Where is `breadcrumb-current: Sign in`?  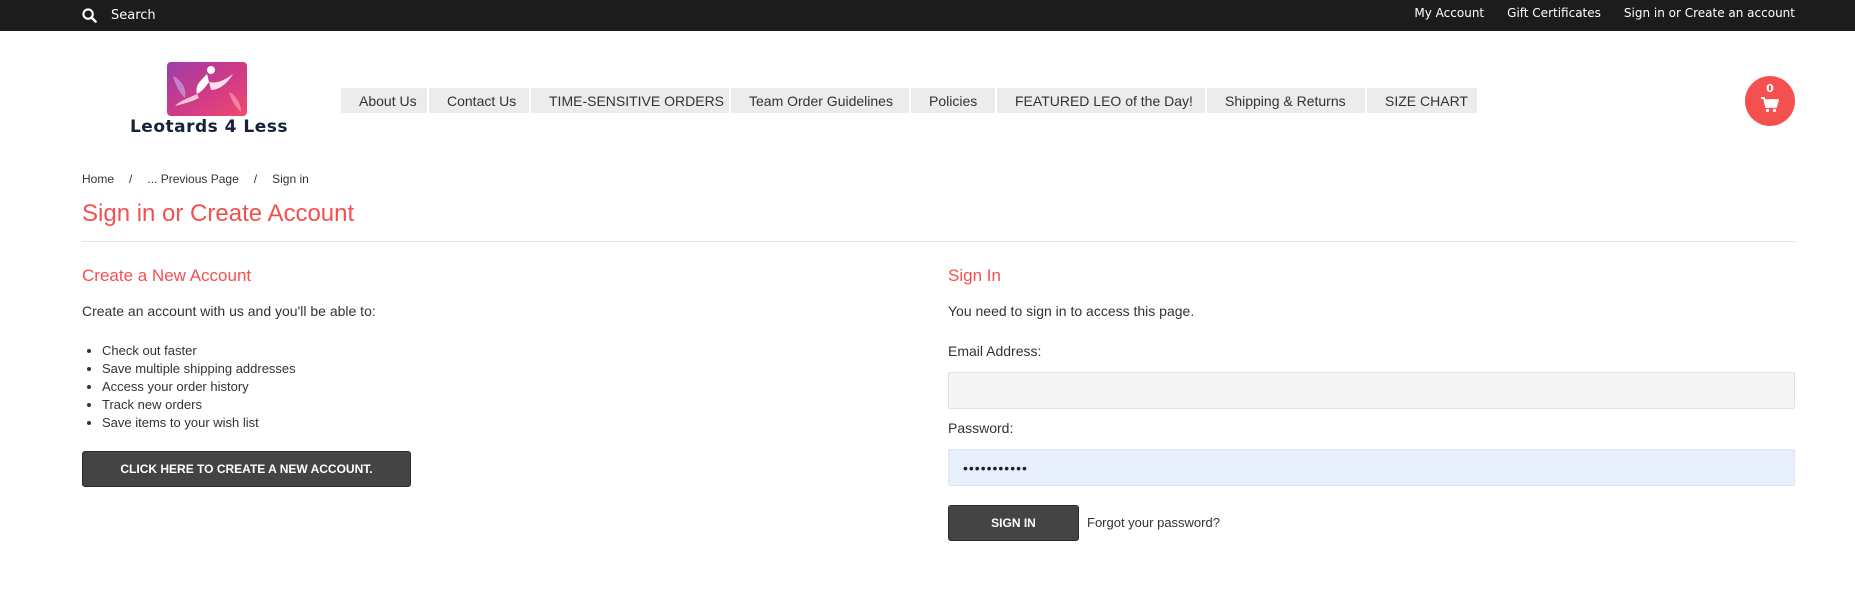
breadcrumb-current: Sign in is located at coordinates (290, 179).